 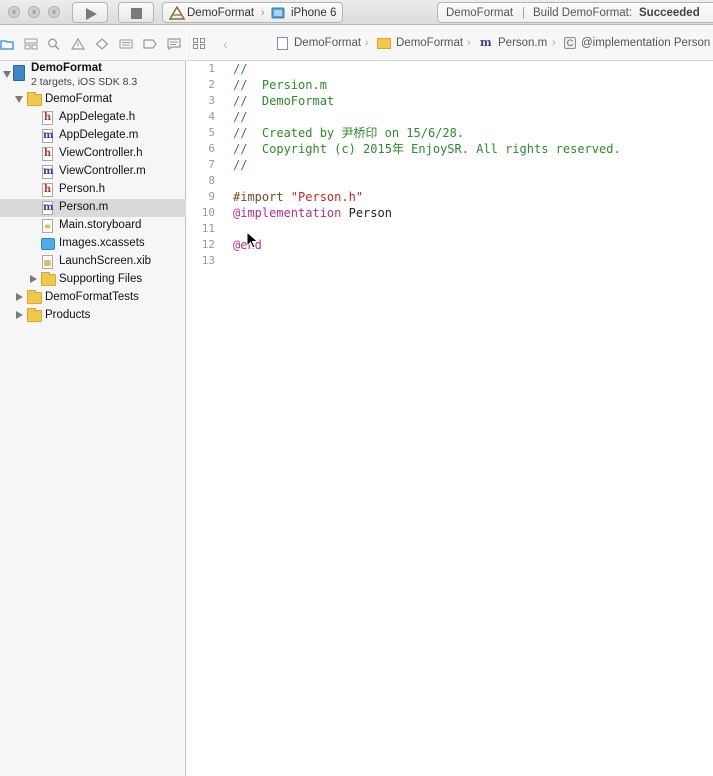 I want to click on asset-catalog-icon, so click(x=48, y=244).